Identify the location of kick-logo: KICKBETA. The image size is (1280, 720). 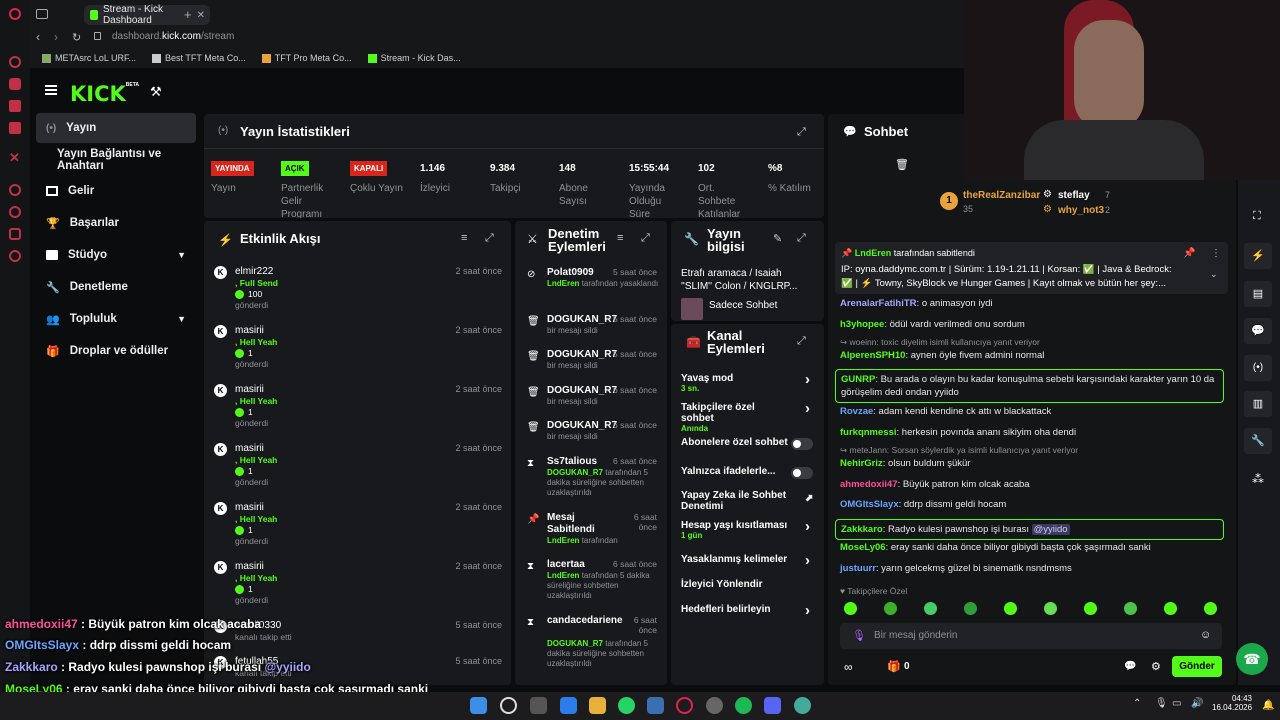
(104, 94).